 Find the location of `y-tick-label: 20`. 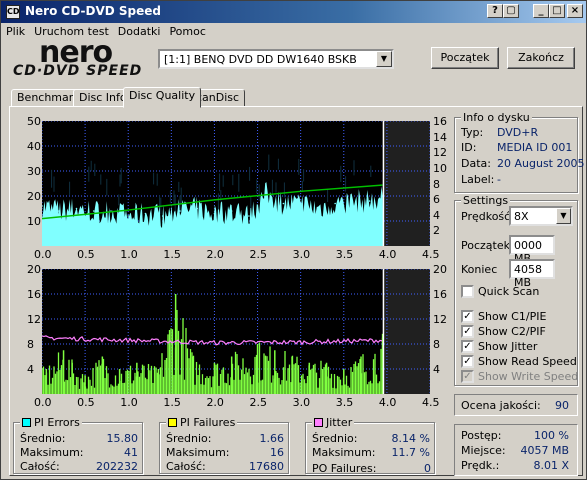

y-tick-label: 20 is located at coordinates (34, 269).